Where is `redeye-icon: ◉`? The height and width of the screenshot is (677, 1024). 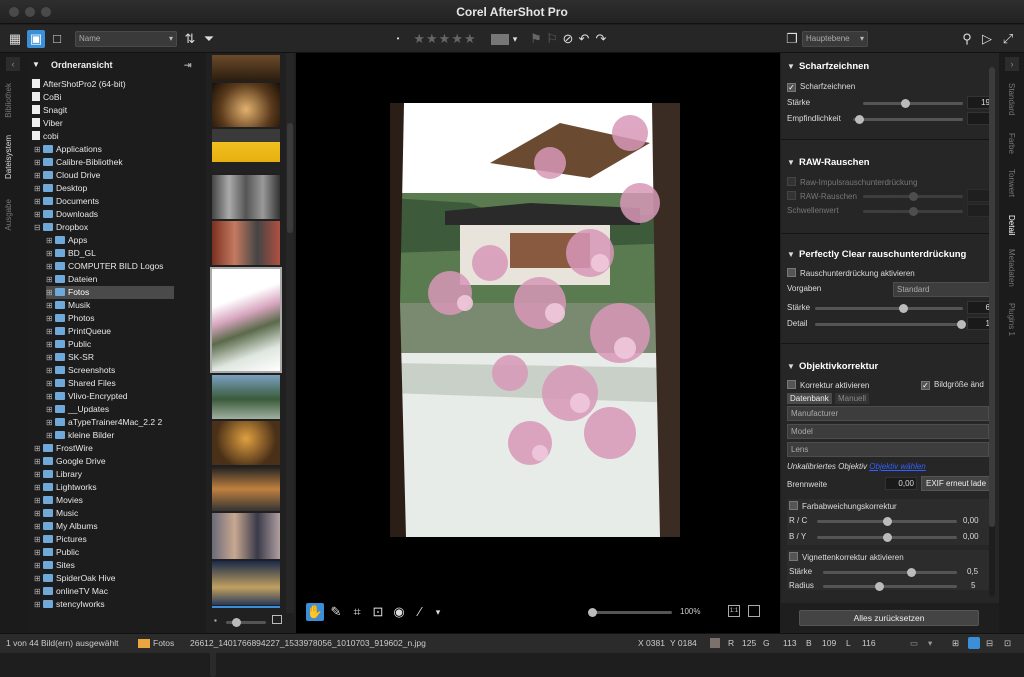 redeye-icon: ◉ is located at coordinates (399, 612).